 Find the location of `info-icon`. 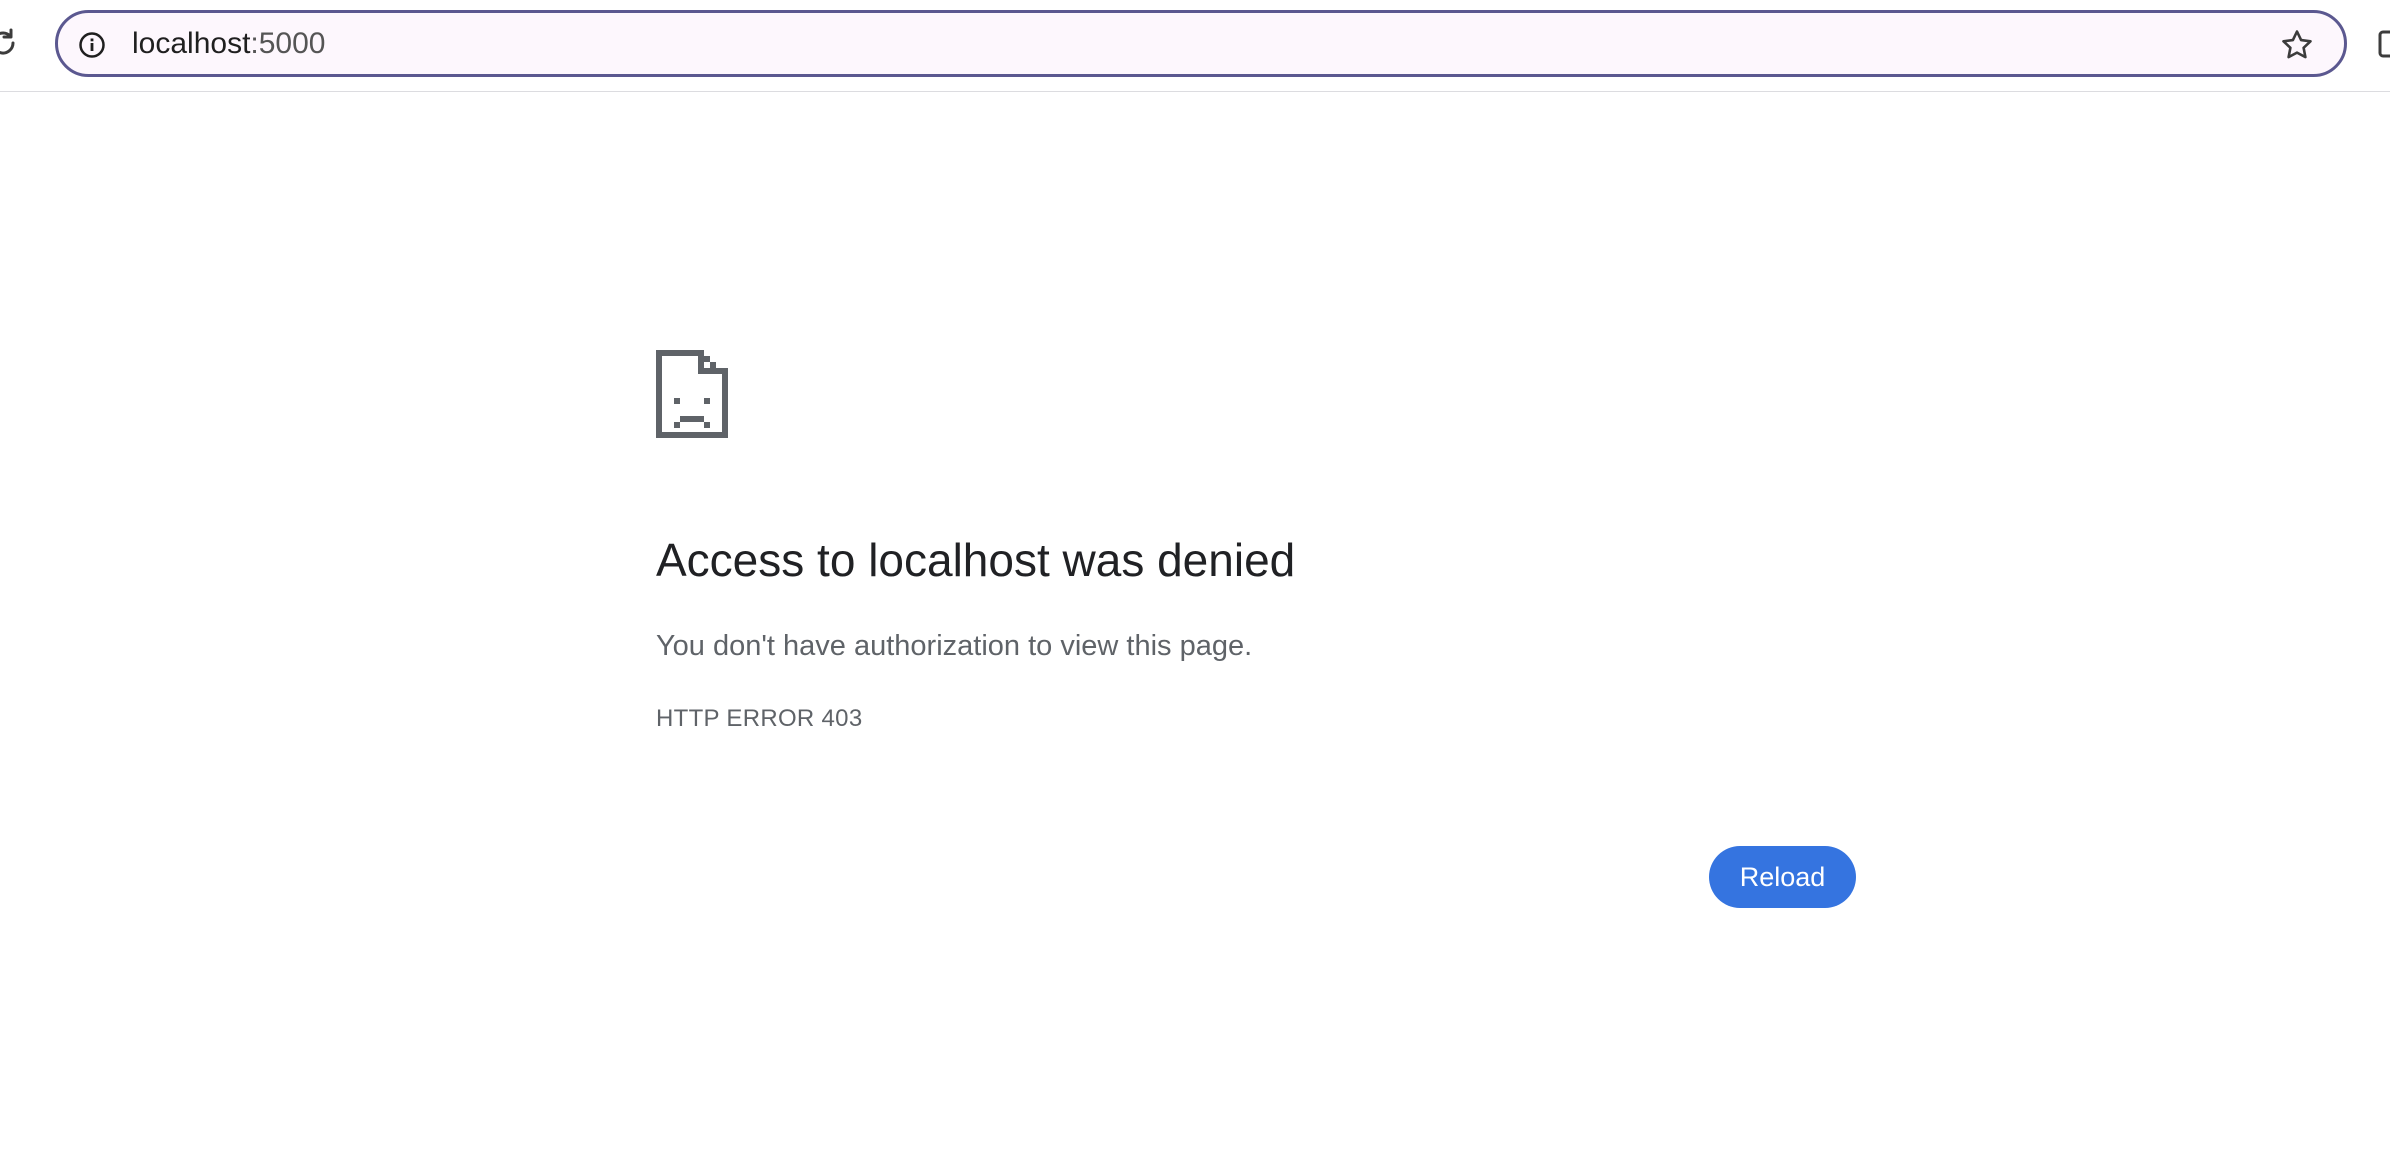

info-icon is located at coordinates (92, 45).